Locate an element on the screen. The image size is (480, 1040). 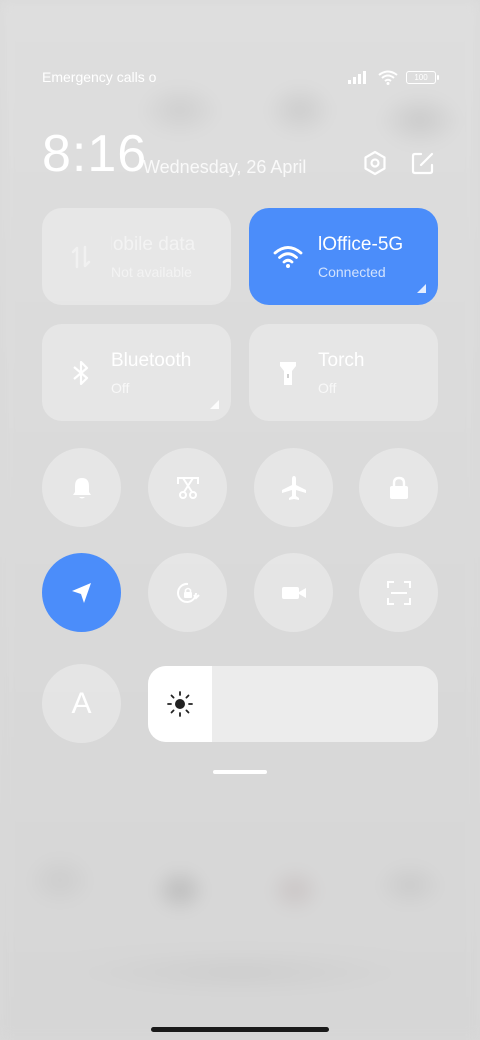
tile-mobile-data-label: Mobile data is located at coordinates (153, 244).